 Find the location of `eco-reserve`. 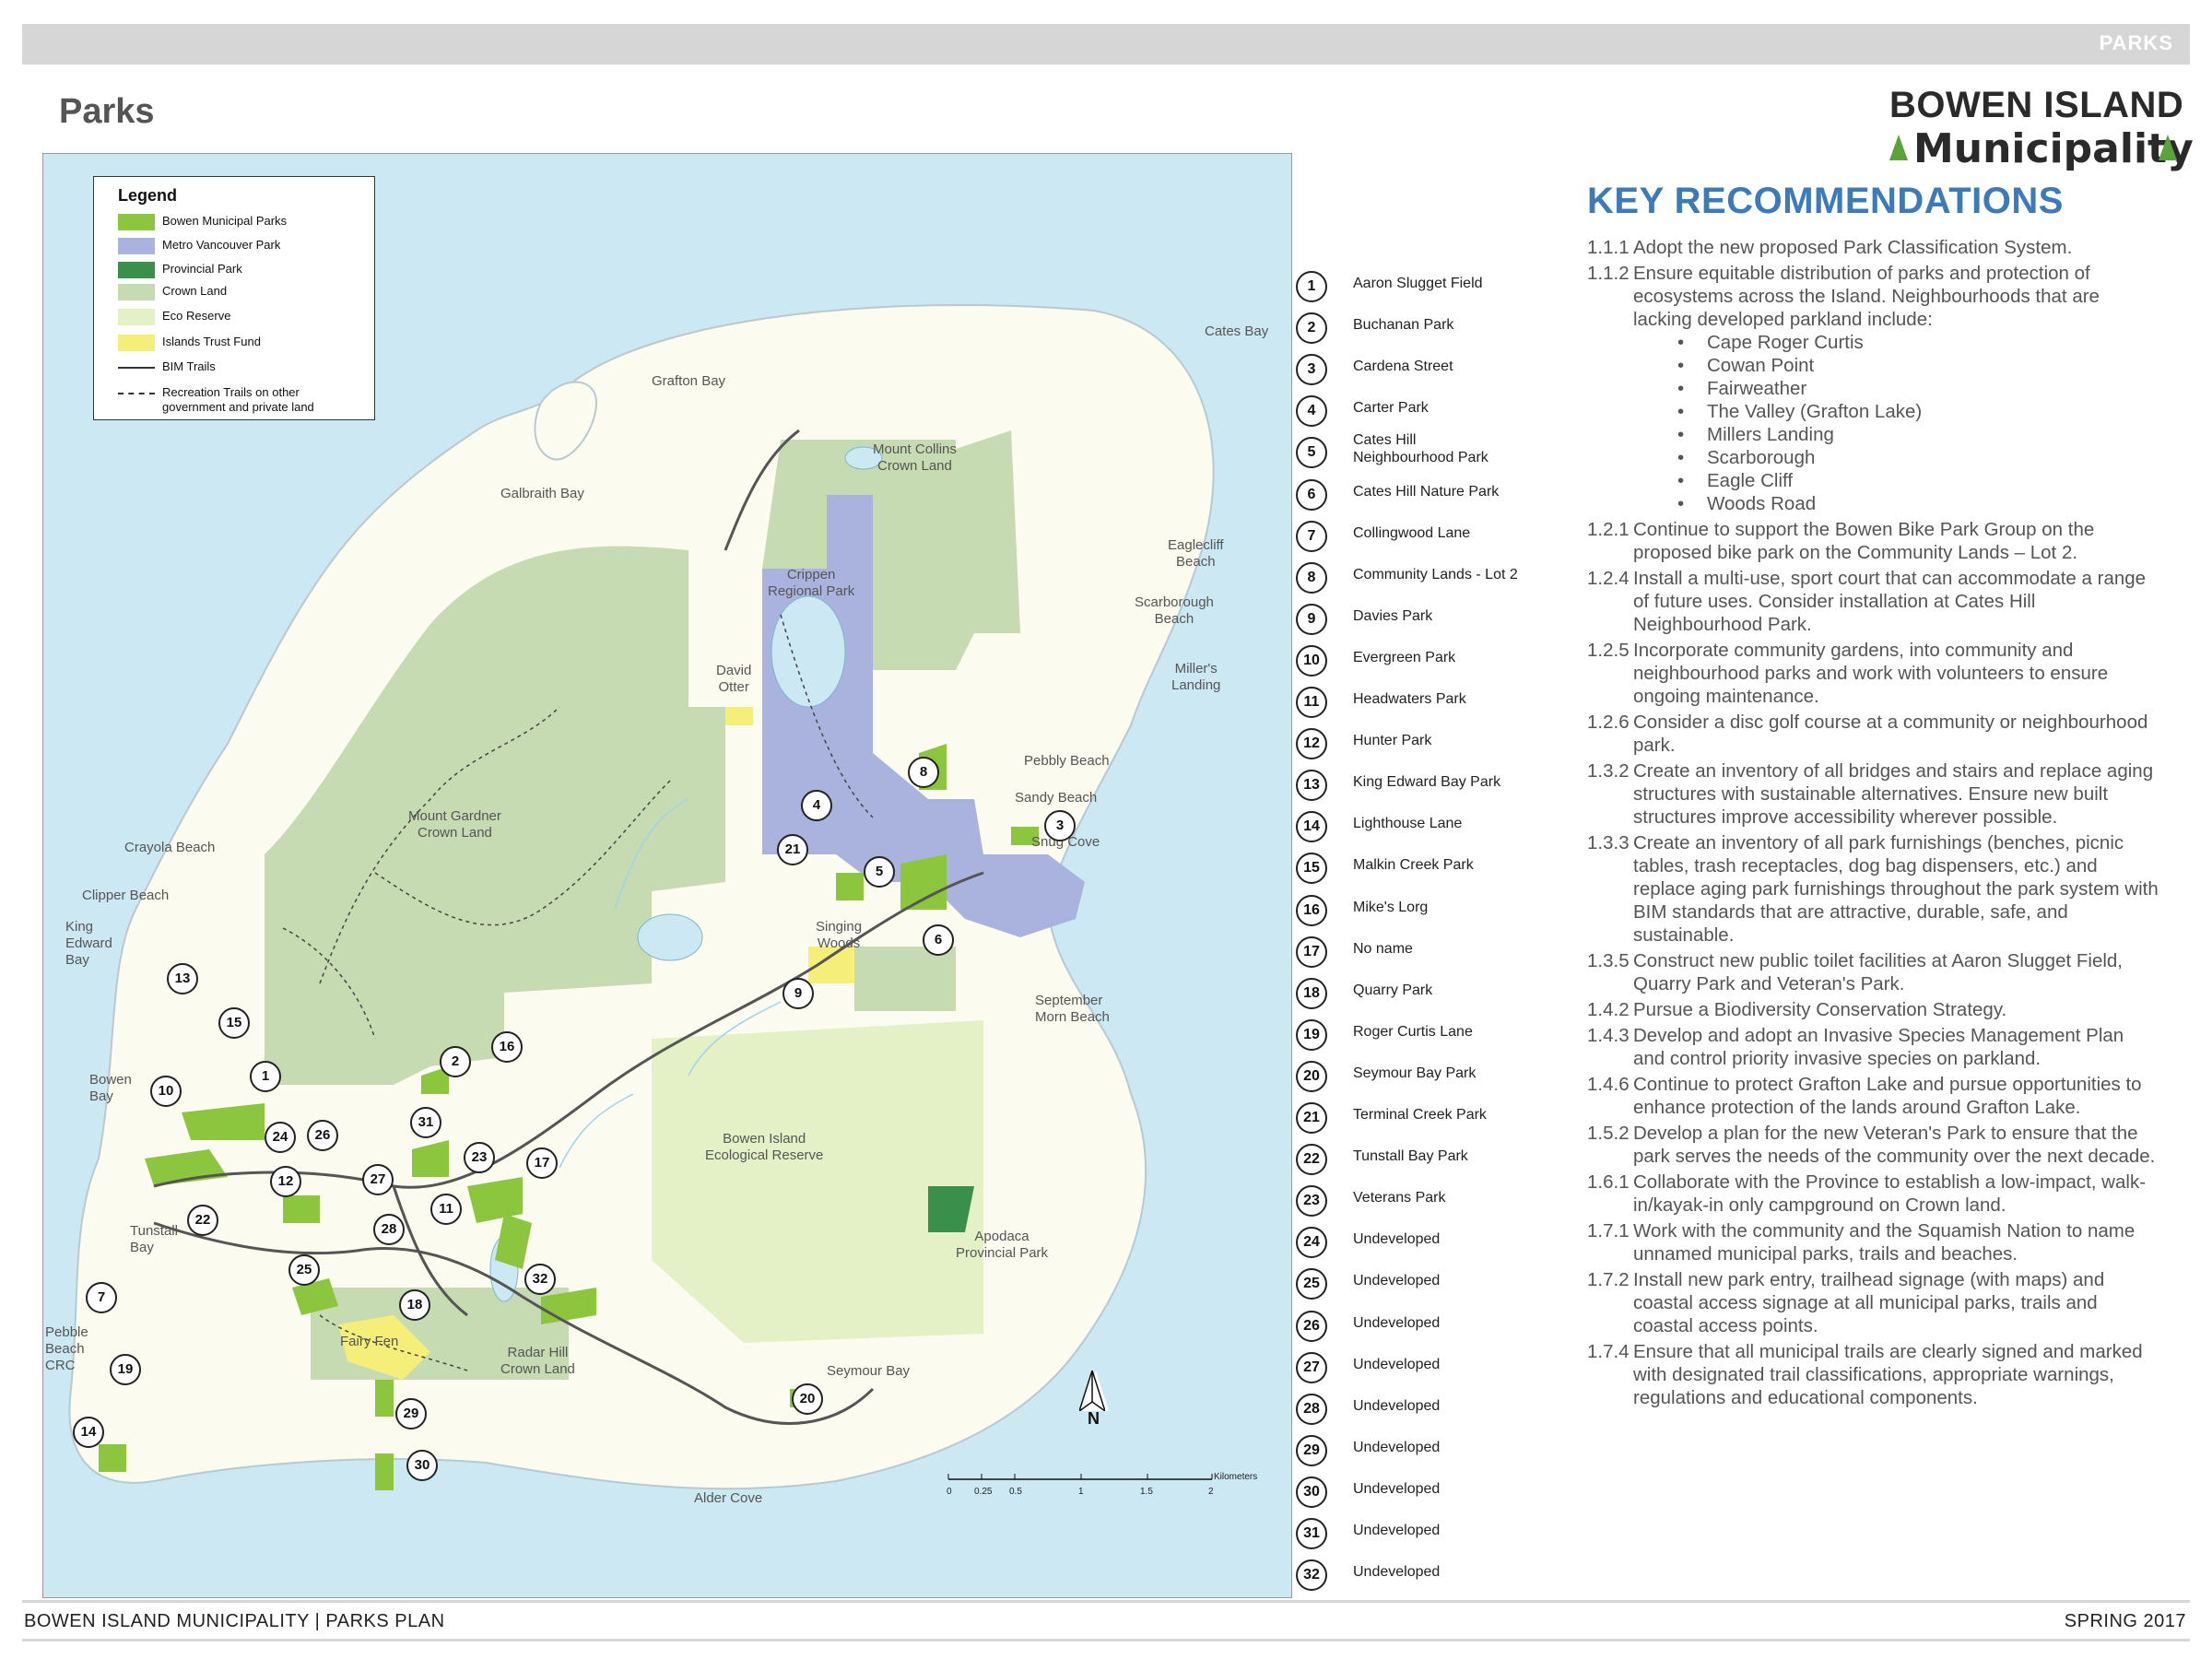

eco-reserve is located at coordinates (817, 1181).